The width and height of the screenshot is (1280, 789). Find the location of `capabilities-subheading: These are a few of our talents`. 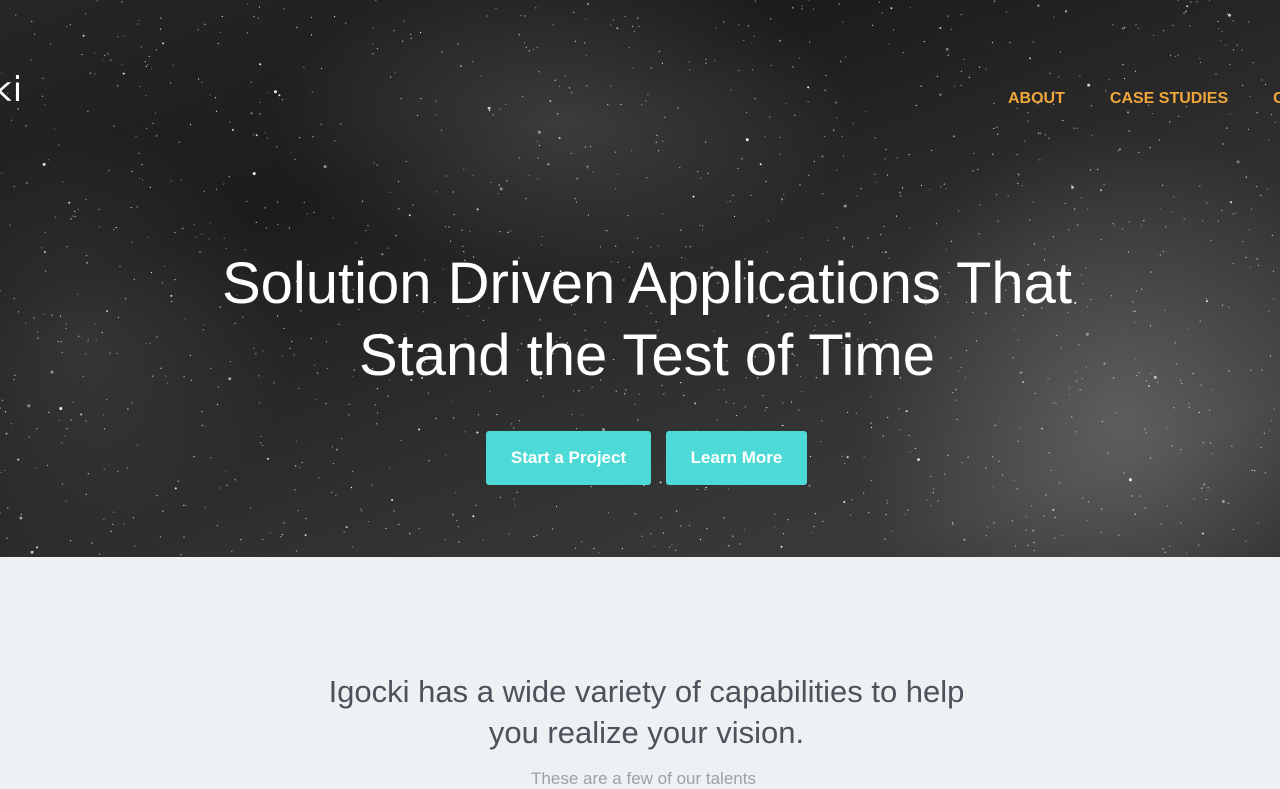

capabilities-subheading: These are a few of our talents is located at coordinates (643, 778).